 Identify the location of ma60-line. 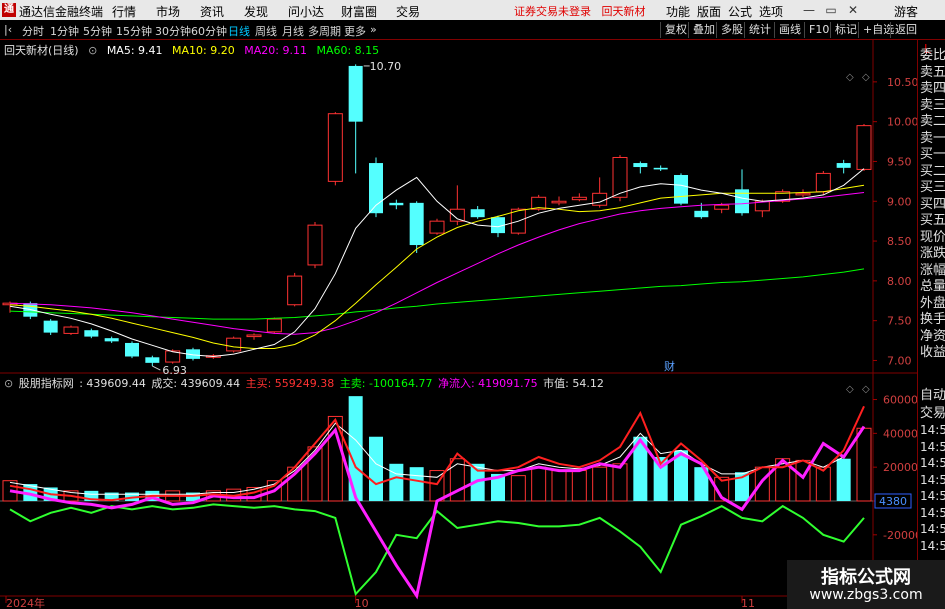
(437, 294).